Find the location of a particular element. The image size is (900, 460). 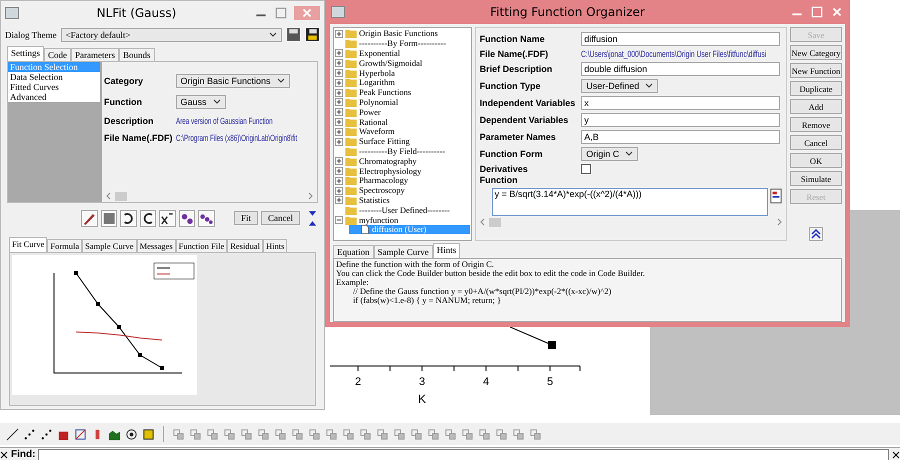

tab: Messages is located at coordinates (156, 245).